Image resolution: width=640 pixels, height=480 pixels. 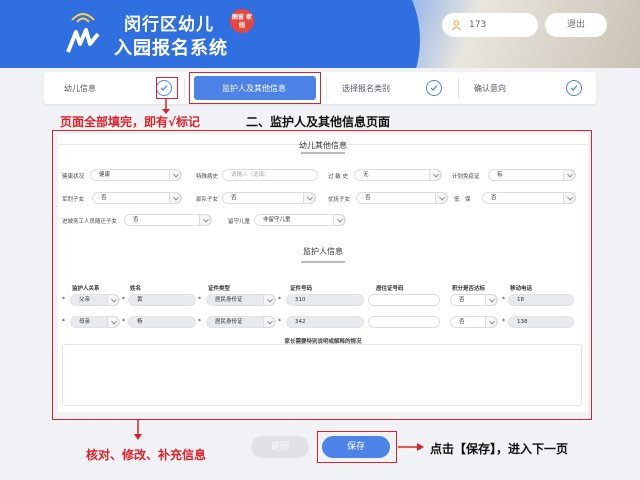 I want to click on input-name: 杨, so click(x=162, y=322).